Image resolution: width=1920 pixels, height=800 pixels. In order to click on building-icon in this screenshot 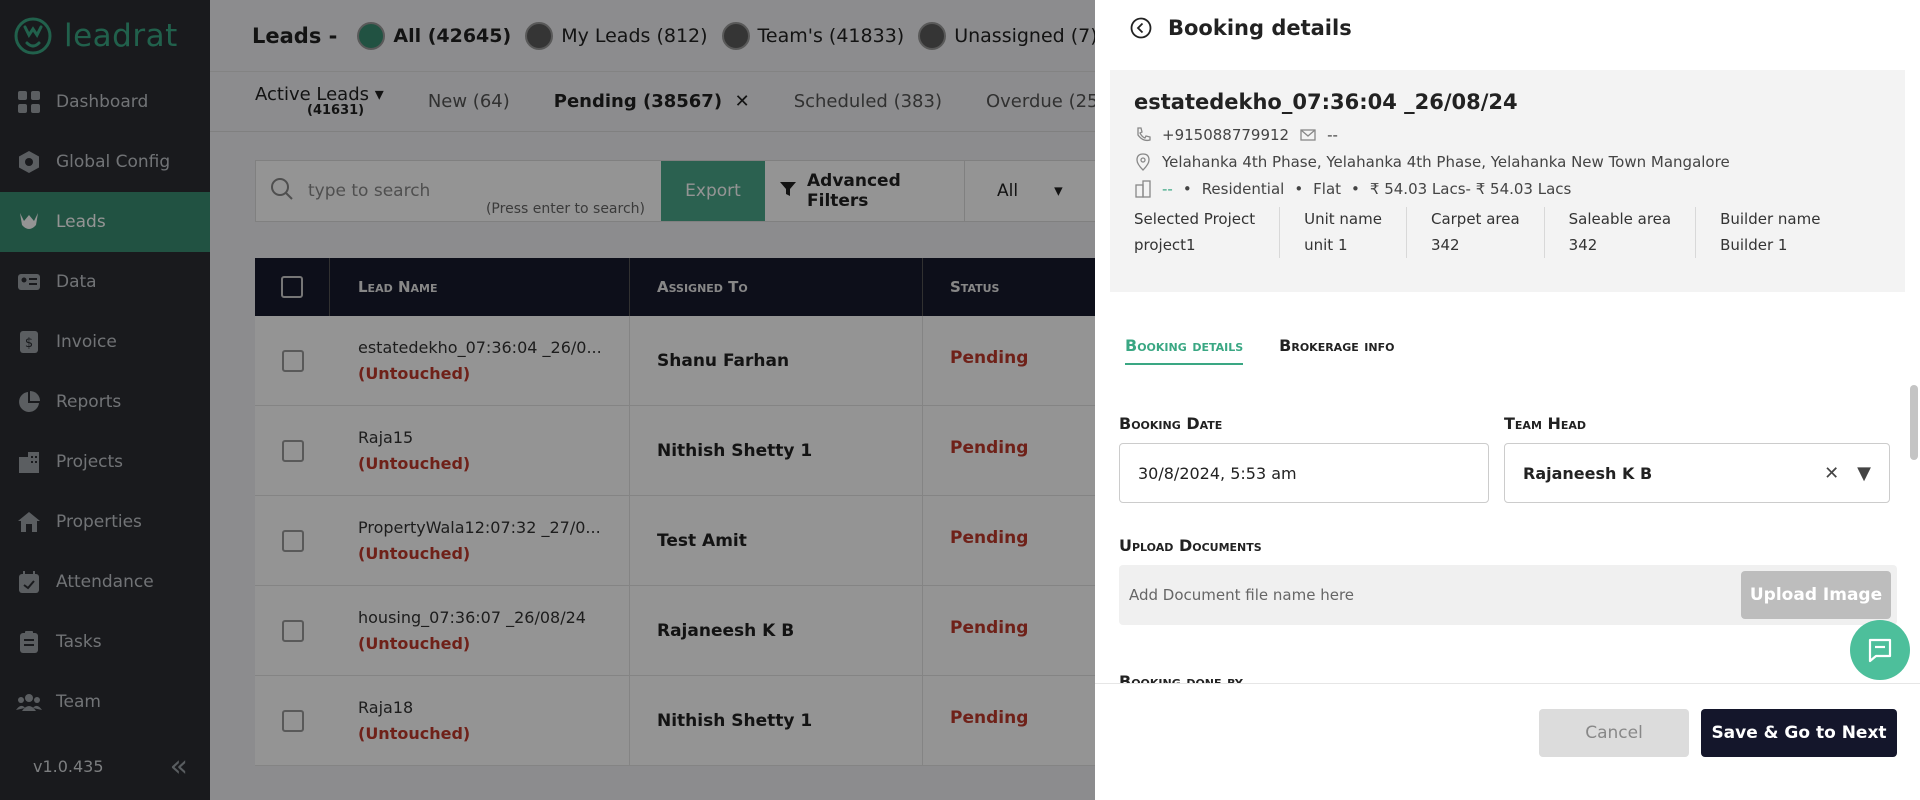, I will do `click(1143, 189)`.